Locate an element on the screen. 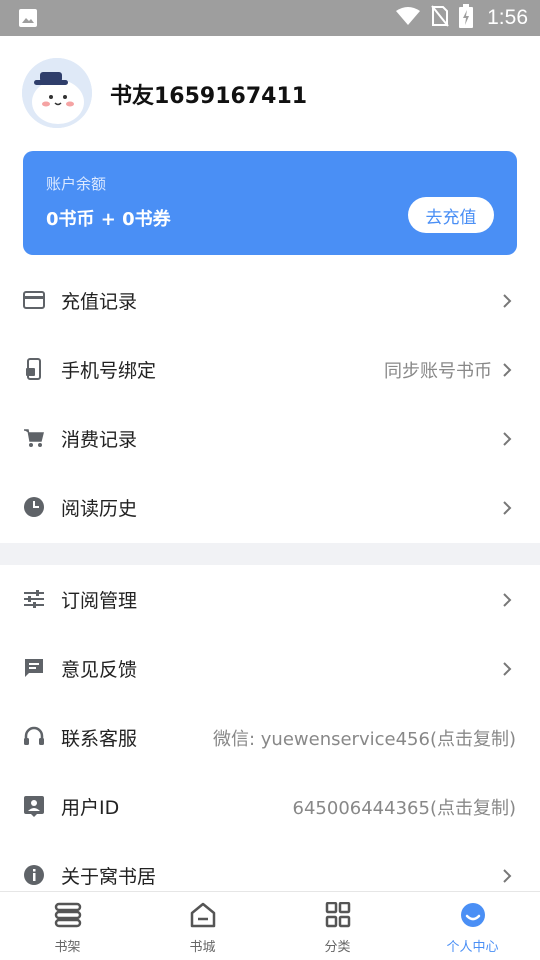 The image size is (540, 960). tab-bookshelf: 书架 is located at coordinates (67, 926).